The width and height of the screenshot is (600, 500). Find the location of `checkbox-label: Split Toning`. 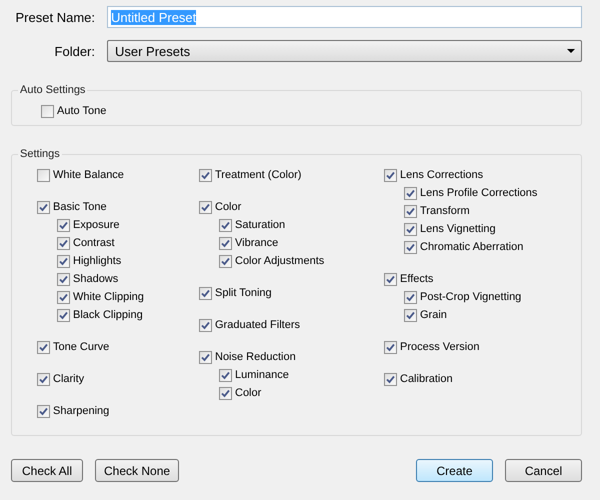

checkbox-label: Split Toning is located at coordinates (243, 293).